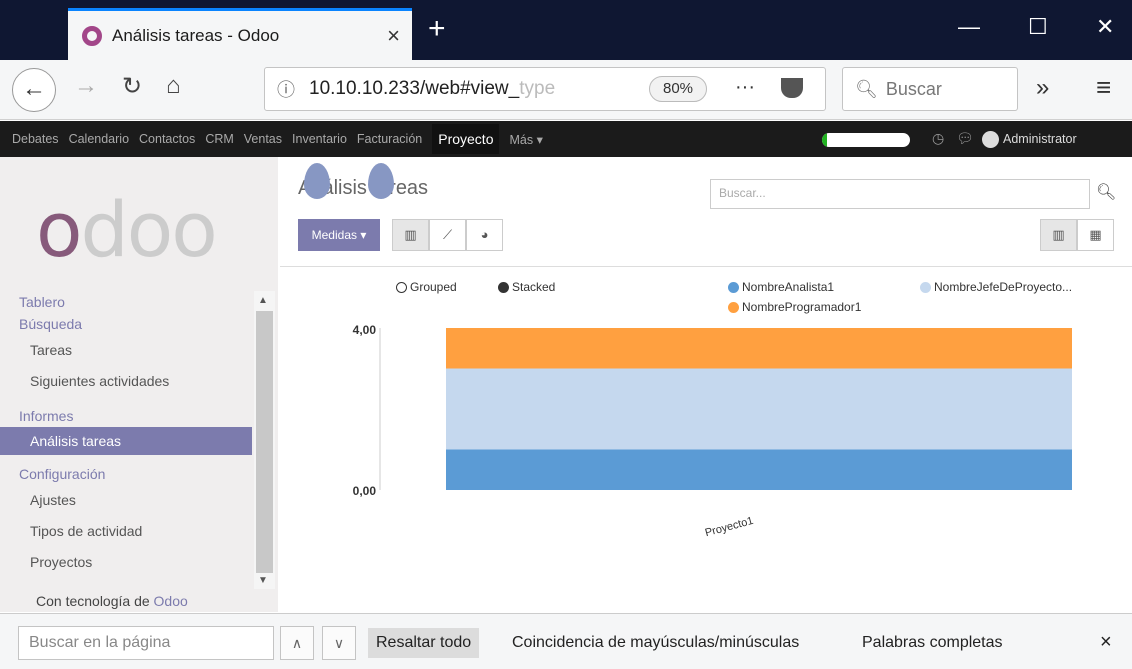 The image size is (1132, 669). What do you see at coordinates (126, 474) in the screenshot?
I see `sidebar-section-configuracion: Configuración` at bounding box center [126, 474].